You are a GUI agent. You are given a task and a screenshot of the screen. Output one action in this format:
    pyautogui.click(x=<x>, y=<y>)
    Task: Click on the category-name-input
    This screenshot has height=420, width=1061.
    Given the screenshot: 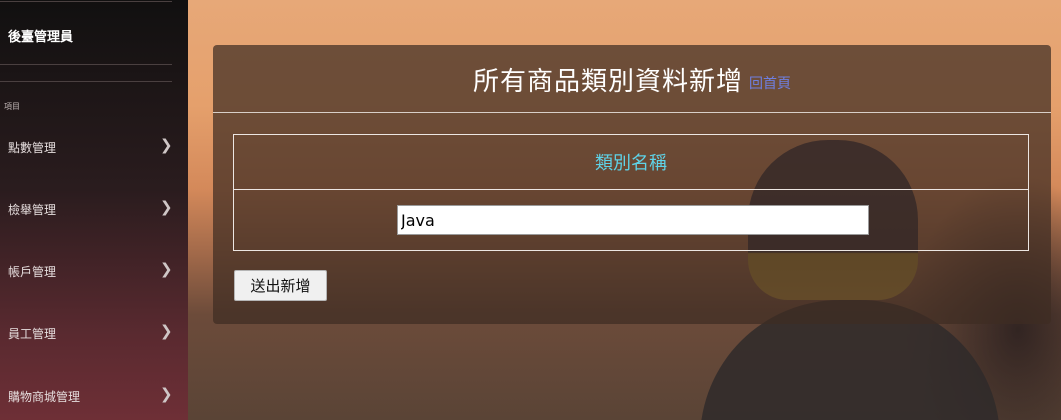 What is the action you would take?
    pyautogui.click(x=633, y=220)
    